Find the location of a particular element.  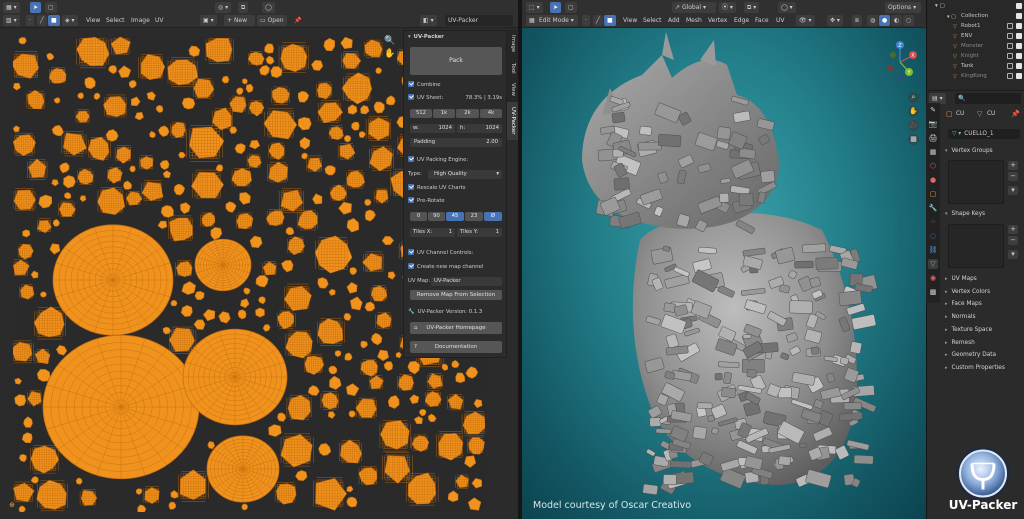

section-texture-space: ▸ Texture Space is located at coordinates (983, 330).